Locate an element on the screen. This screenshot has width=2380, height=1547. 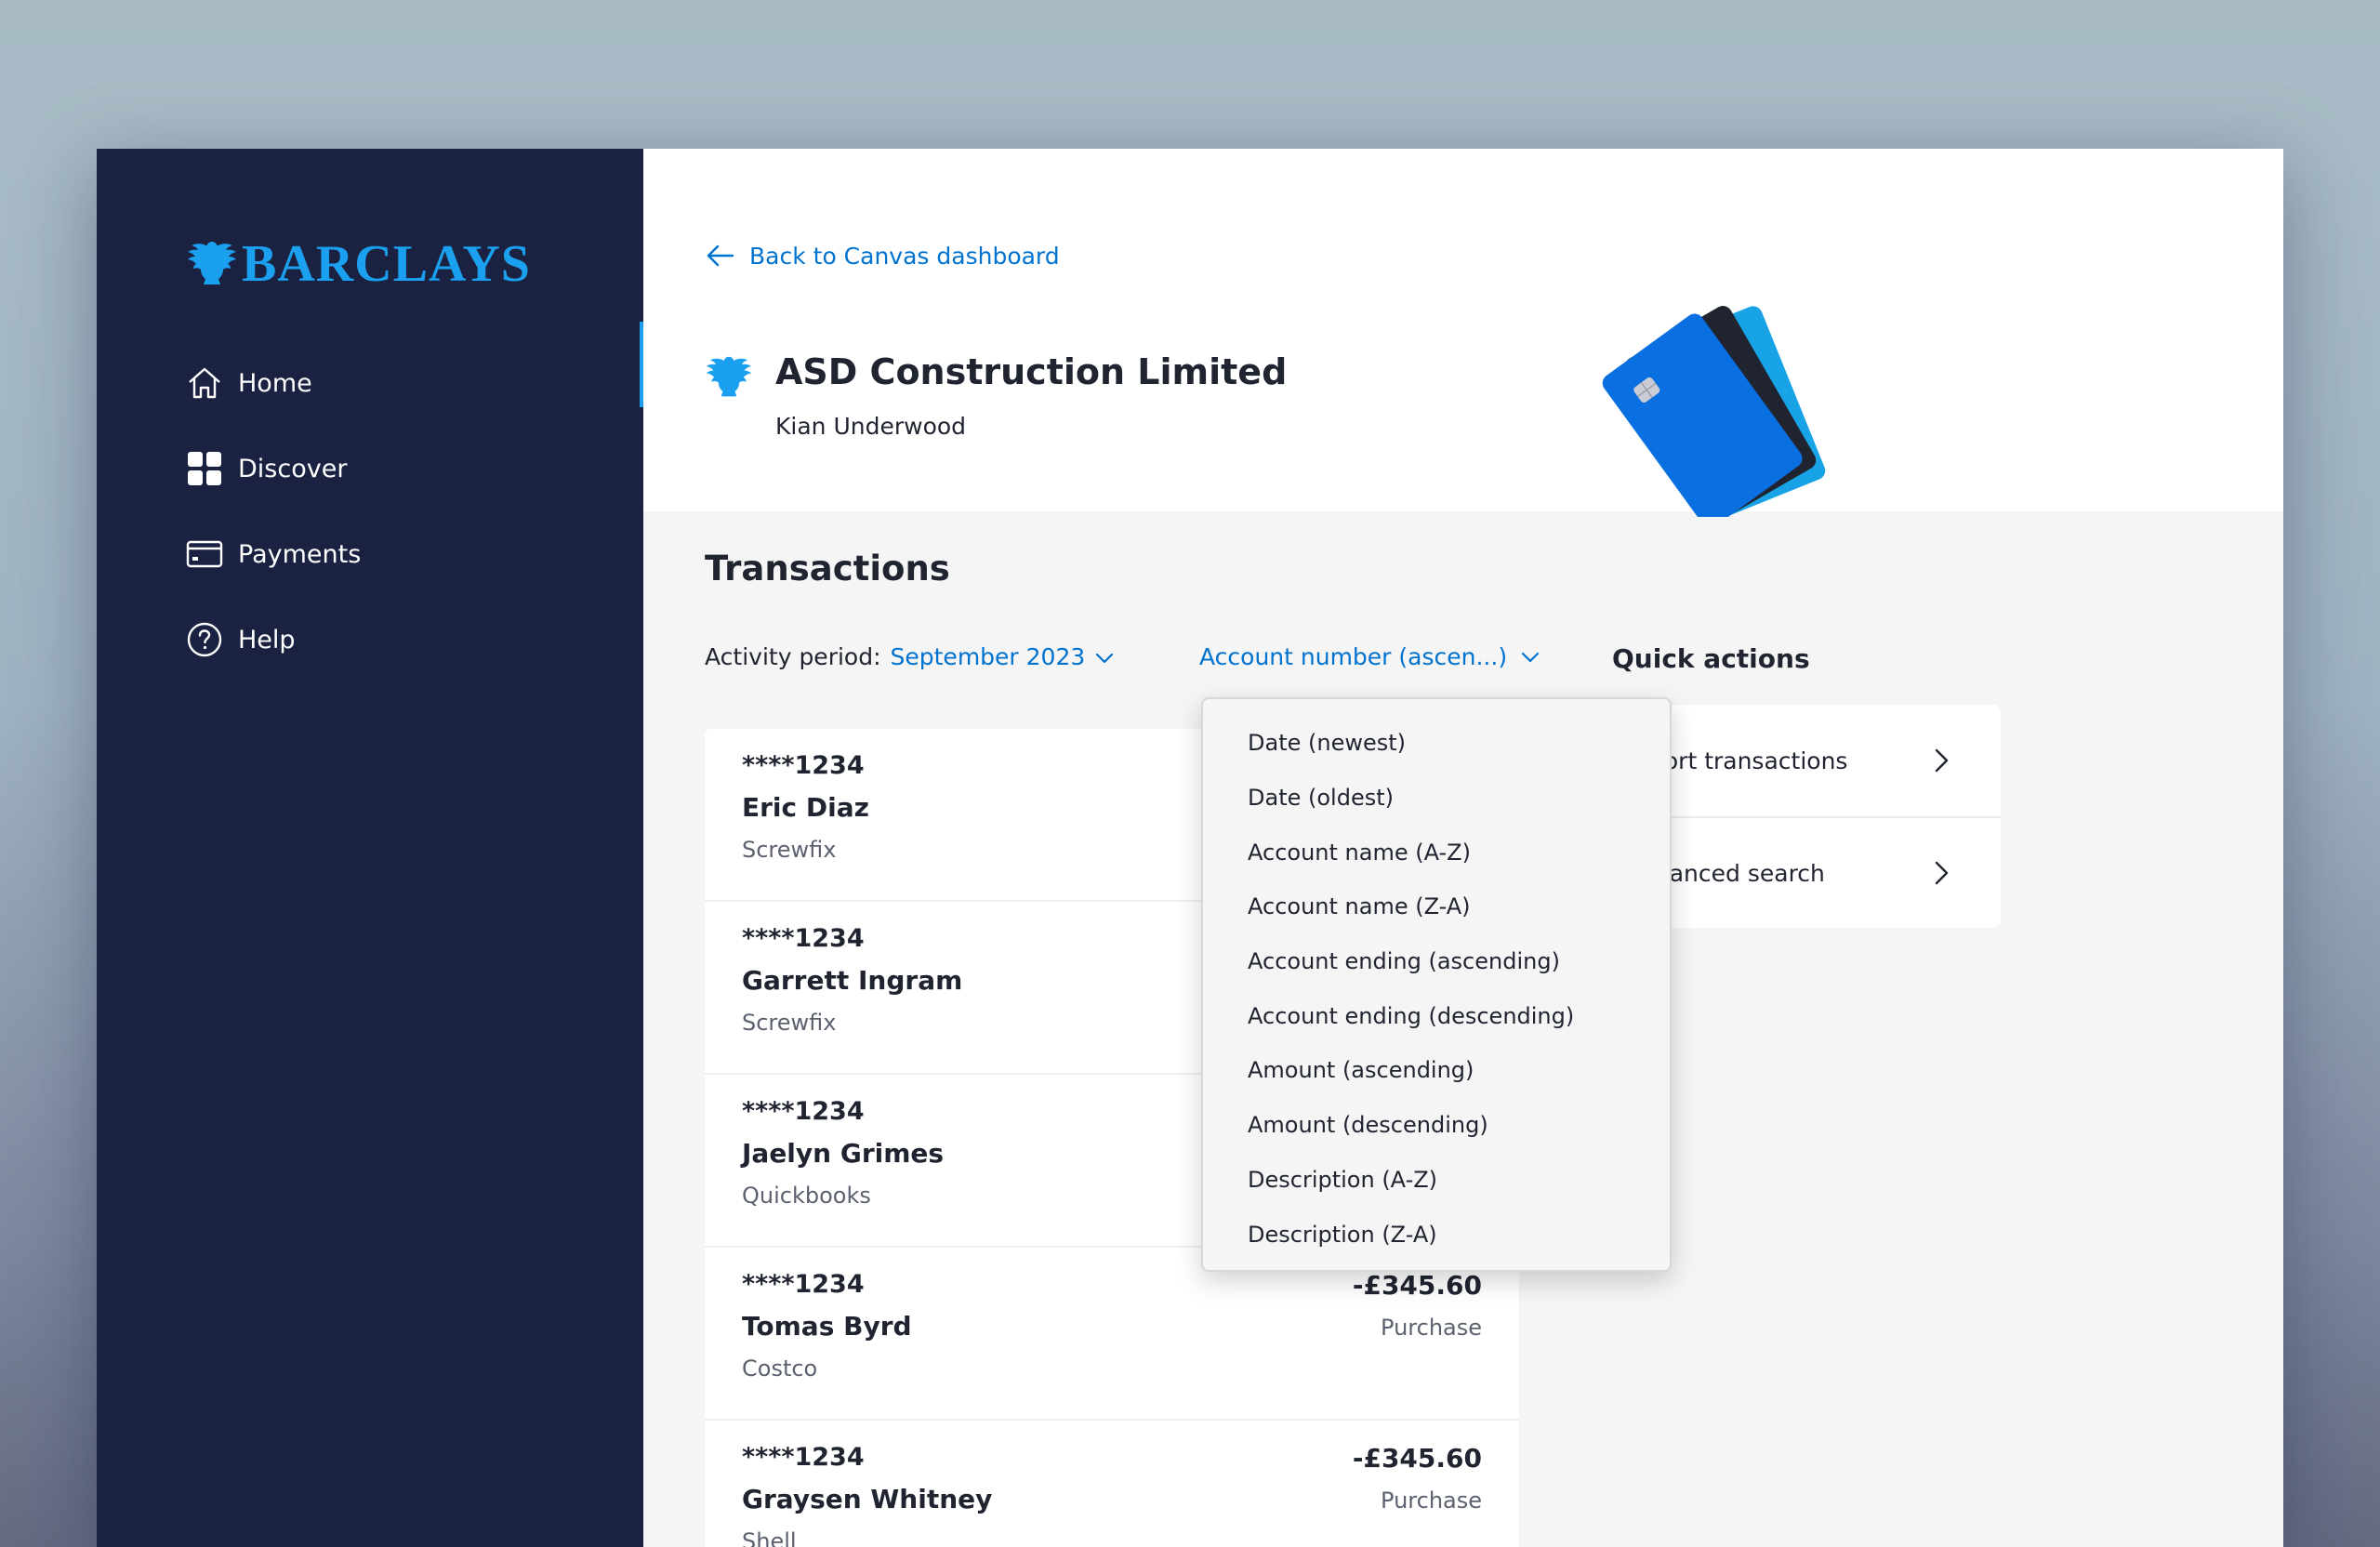
quick-action-label: lvanced search is located at coordinates (1737, 873).